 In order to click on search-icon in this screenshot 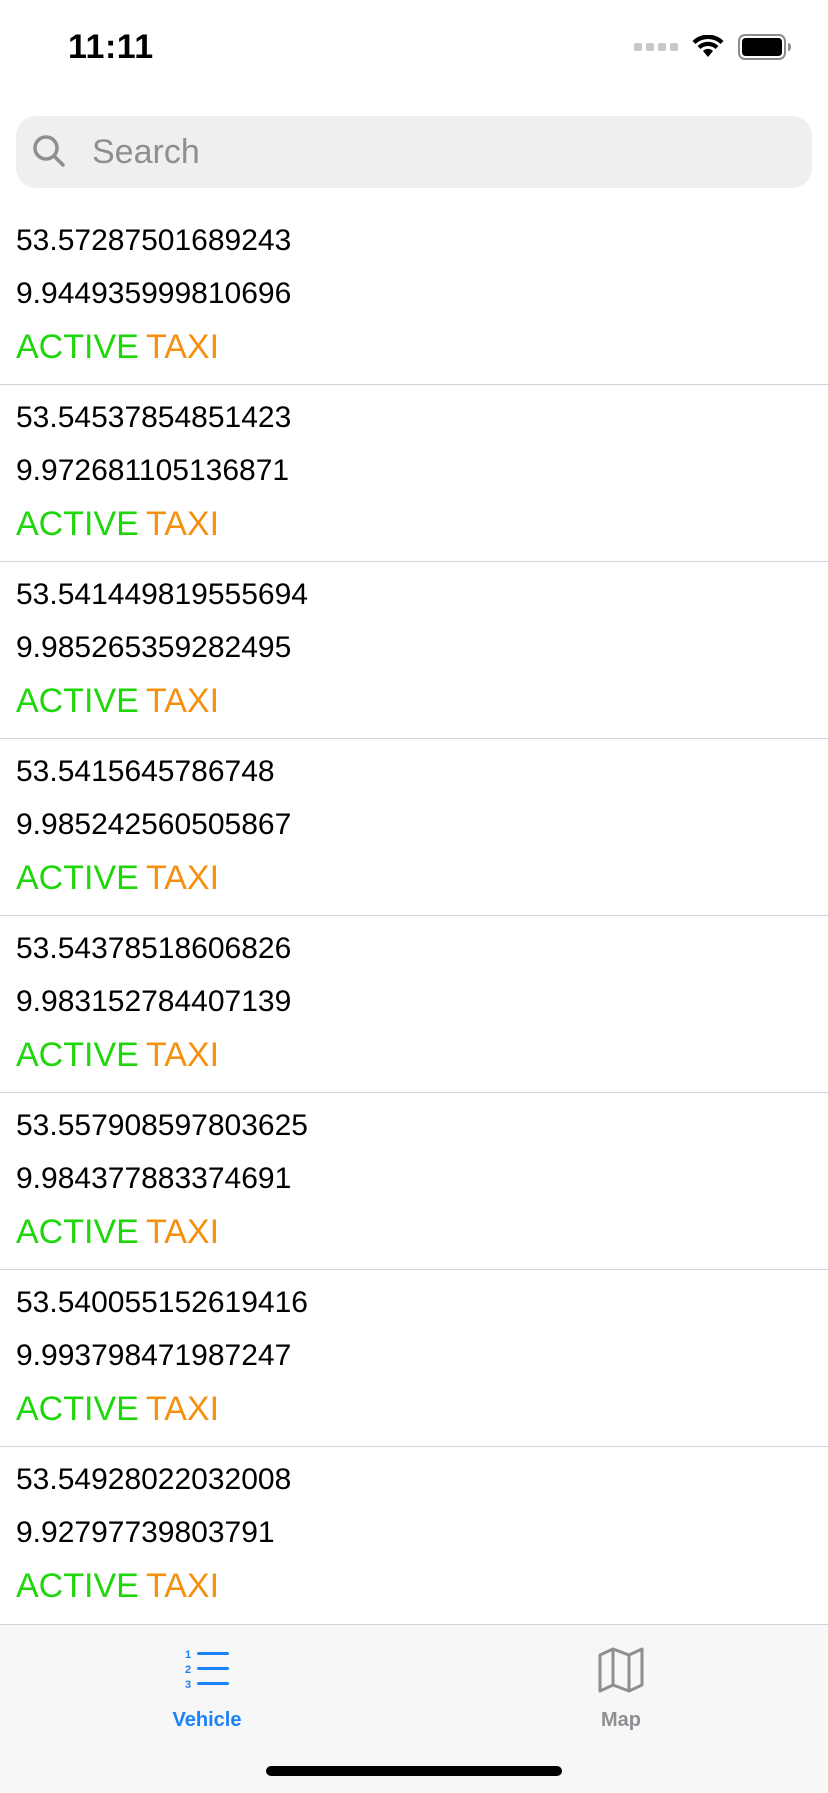, I will do `click(49, 151)`.